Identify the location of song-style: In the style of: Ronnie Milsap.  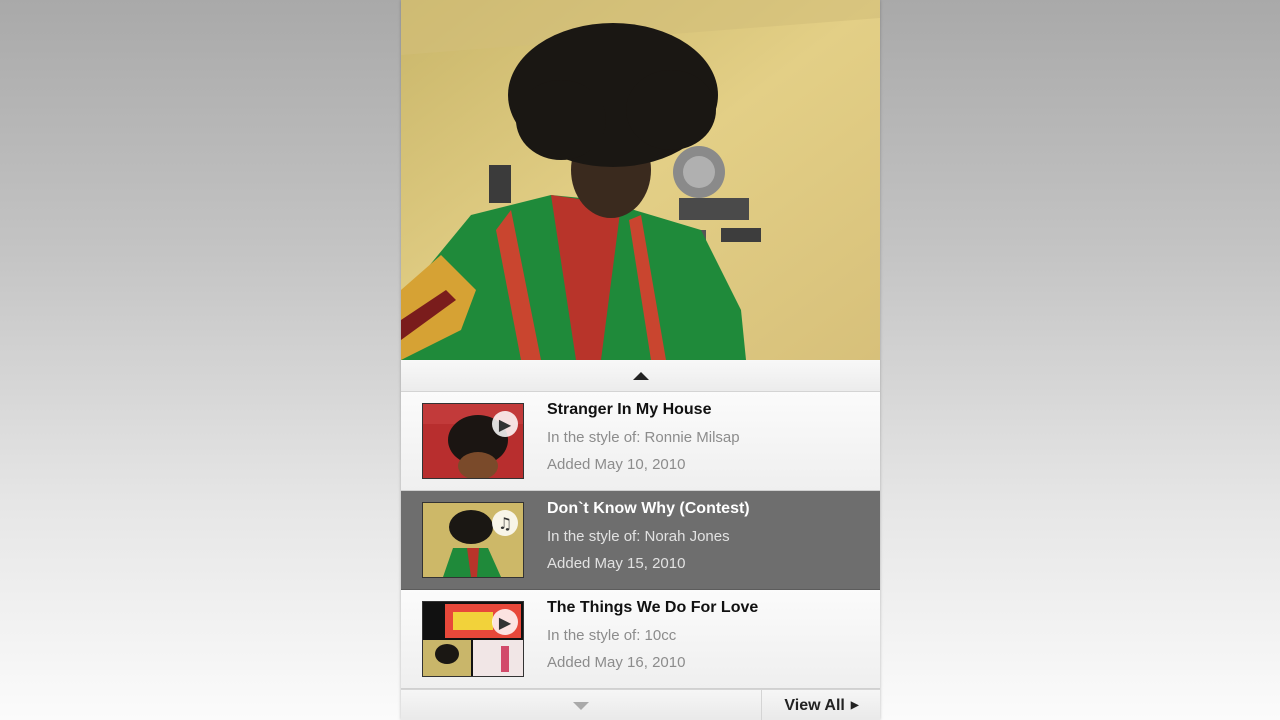
(643, 437).